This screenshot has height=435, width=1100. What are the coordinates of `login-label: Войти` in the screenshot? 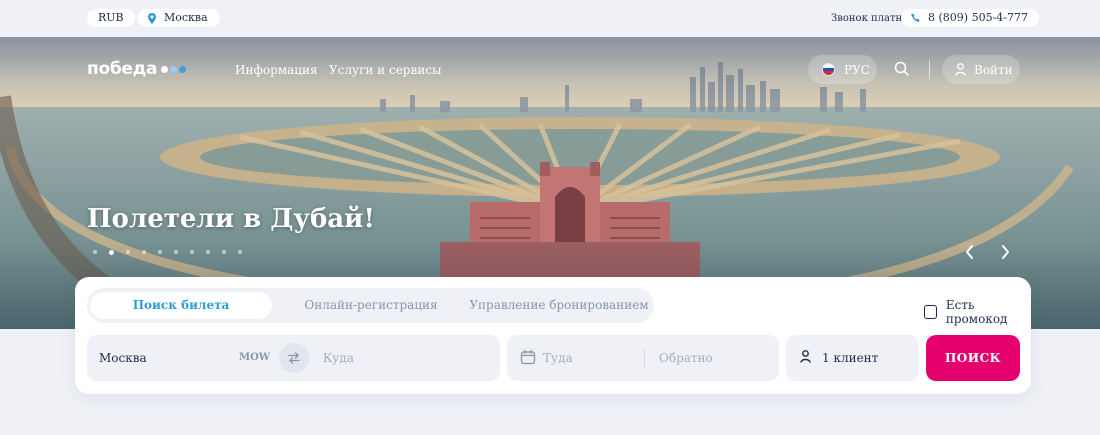 It's located at (993, 69).